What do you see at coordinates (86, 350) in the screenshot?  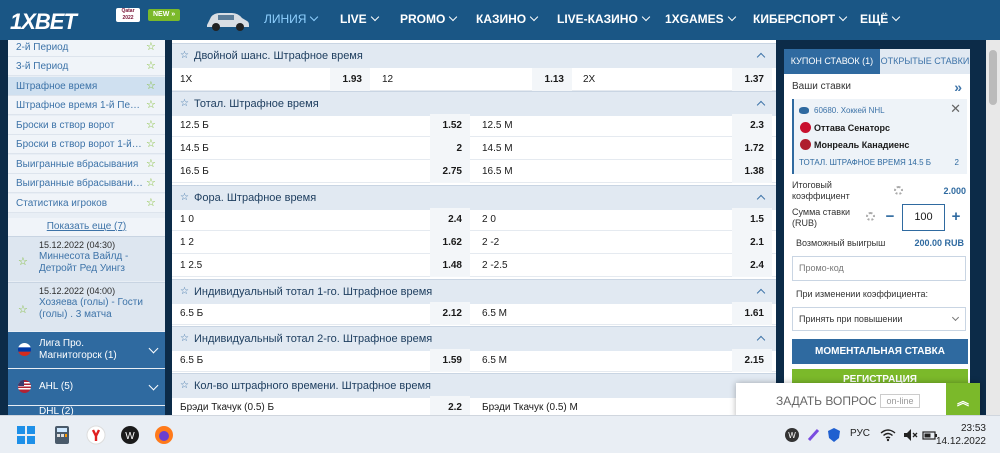 I see `sidebar-league-magnitogorsk: Лига Про. Магнитогорск (1)` at bounding box center [86, 350].